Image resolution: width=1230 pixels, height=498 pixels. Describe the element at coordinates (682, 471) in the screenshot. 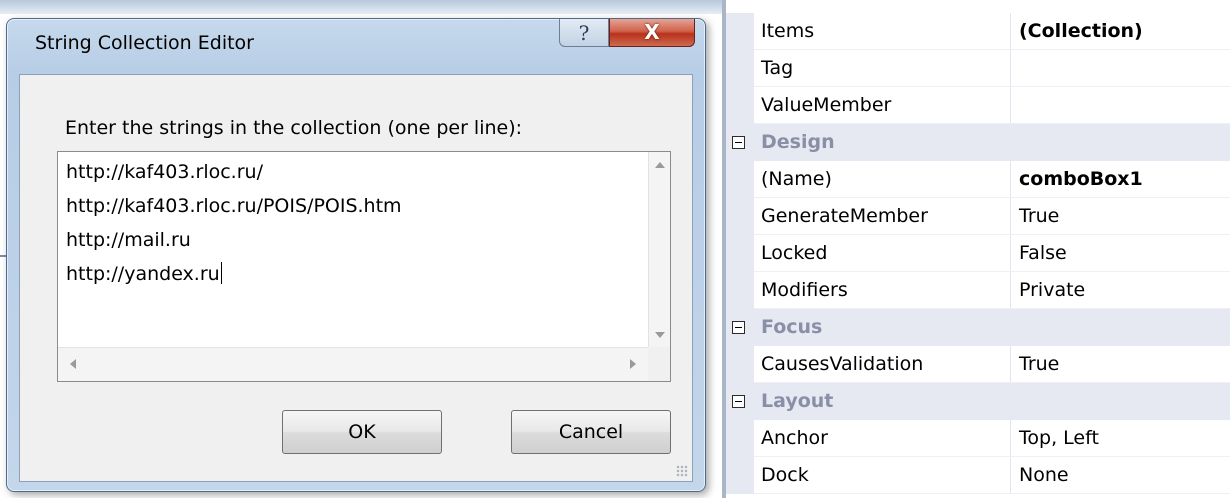

I see `resize-grip-icon` at that location.